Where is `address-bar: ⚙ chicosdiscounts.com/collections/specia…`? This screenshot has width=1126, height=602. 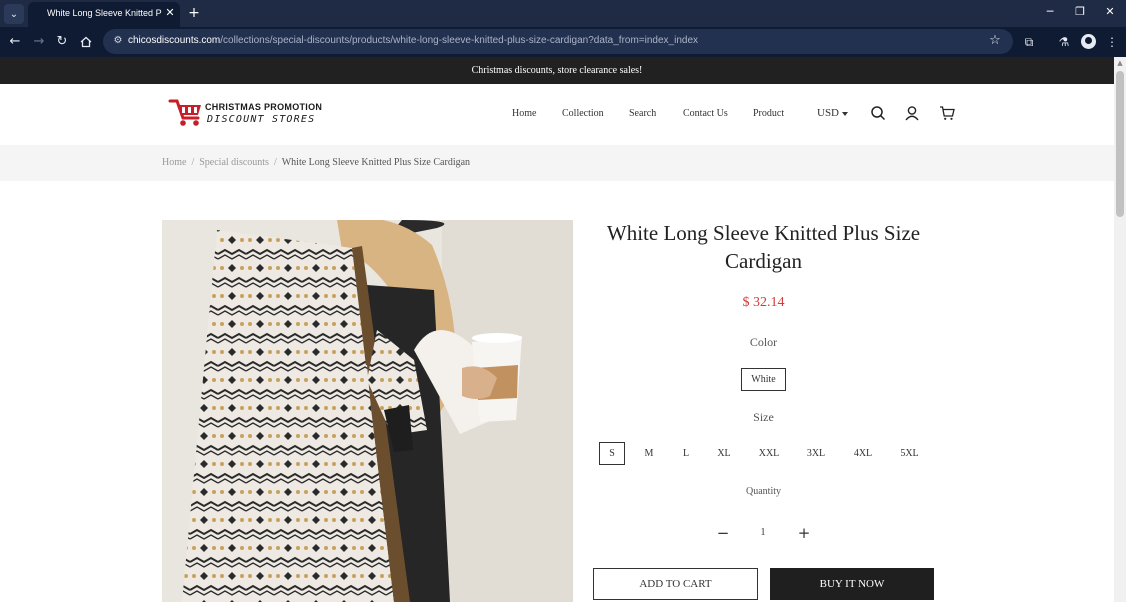
address-bar: ⚙ chicosdiscounts.com/collections/specia… is located at coordinates (558, 41).